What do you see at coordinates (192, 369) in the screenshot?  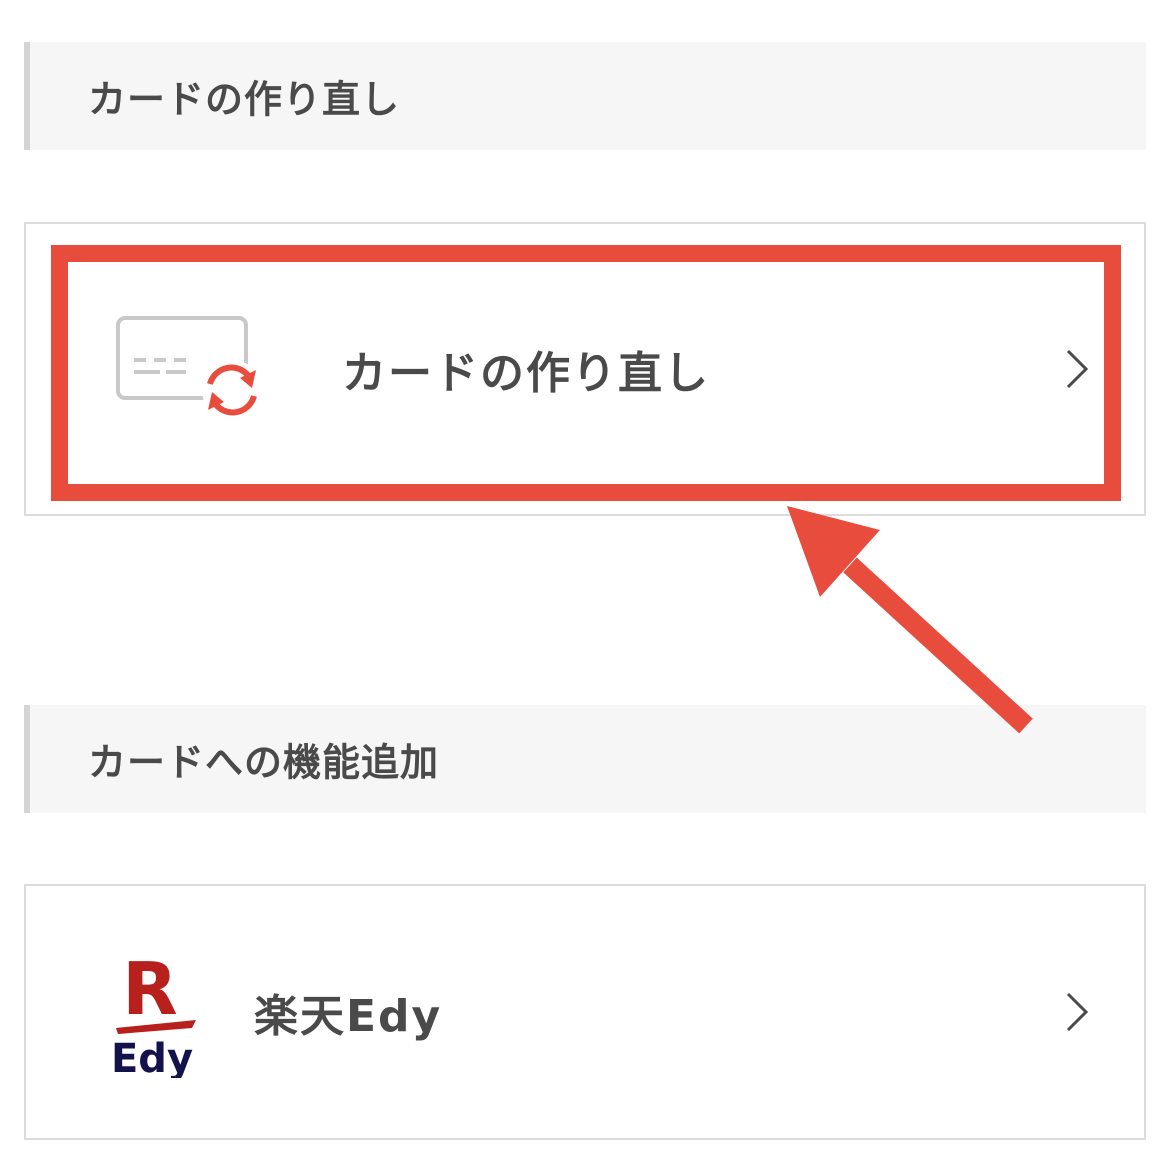 I see `card-reissue-icon` at bounding box center [192, 369].